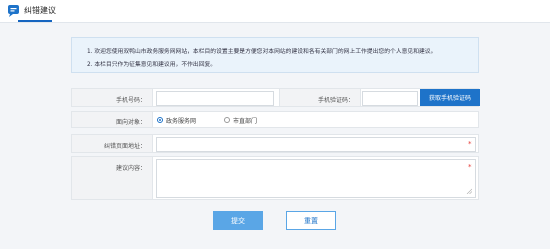 The height and width of the screenshot is (249, 550). Describe the element at coordinates (245, 121) in the screenshot. I see `radio-label-city-departments: 市直部门` at that location.